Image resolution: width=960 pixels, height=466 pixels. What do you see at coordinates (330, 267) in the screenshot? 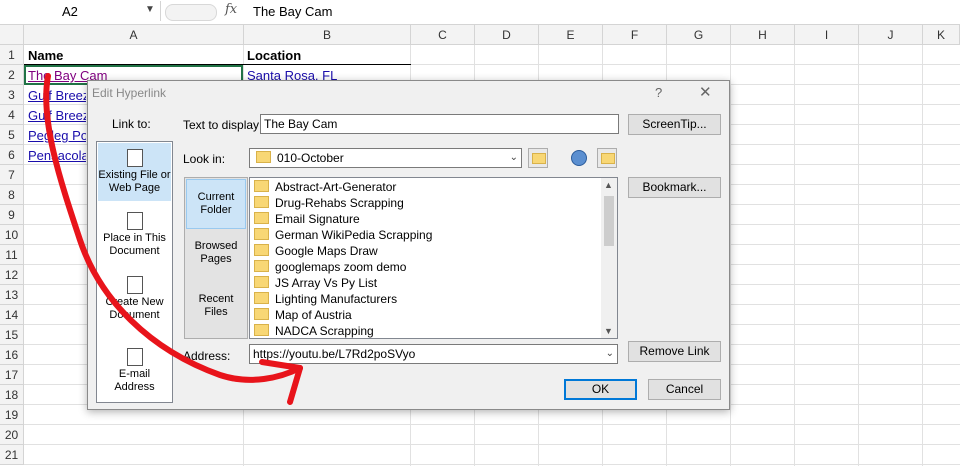
I see `list-item: googlemaps zoom demo` at bounding box center [330, 267].